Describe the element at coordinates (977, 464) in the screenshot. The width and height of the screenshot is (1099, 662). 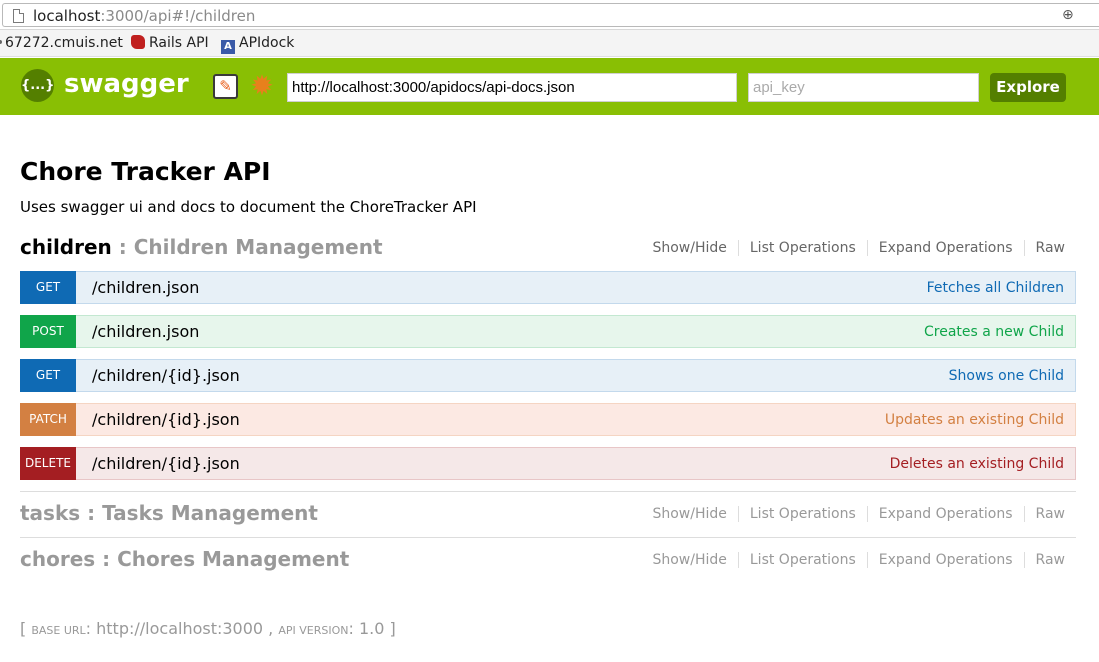
I see `operation-summary: Deletes an existing Child` at that location.